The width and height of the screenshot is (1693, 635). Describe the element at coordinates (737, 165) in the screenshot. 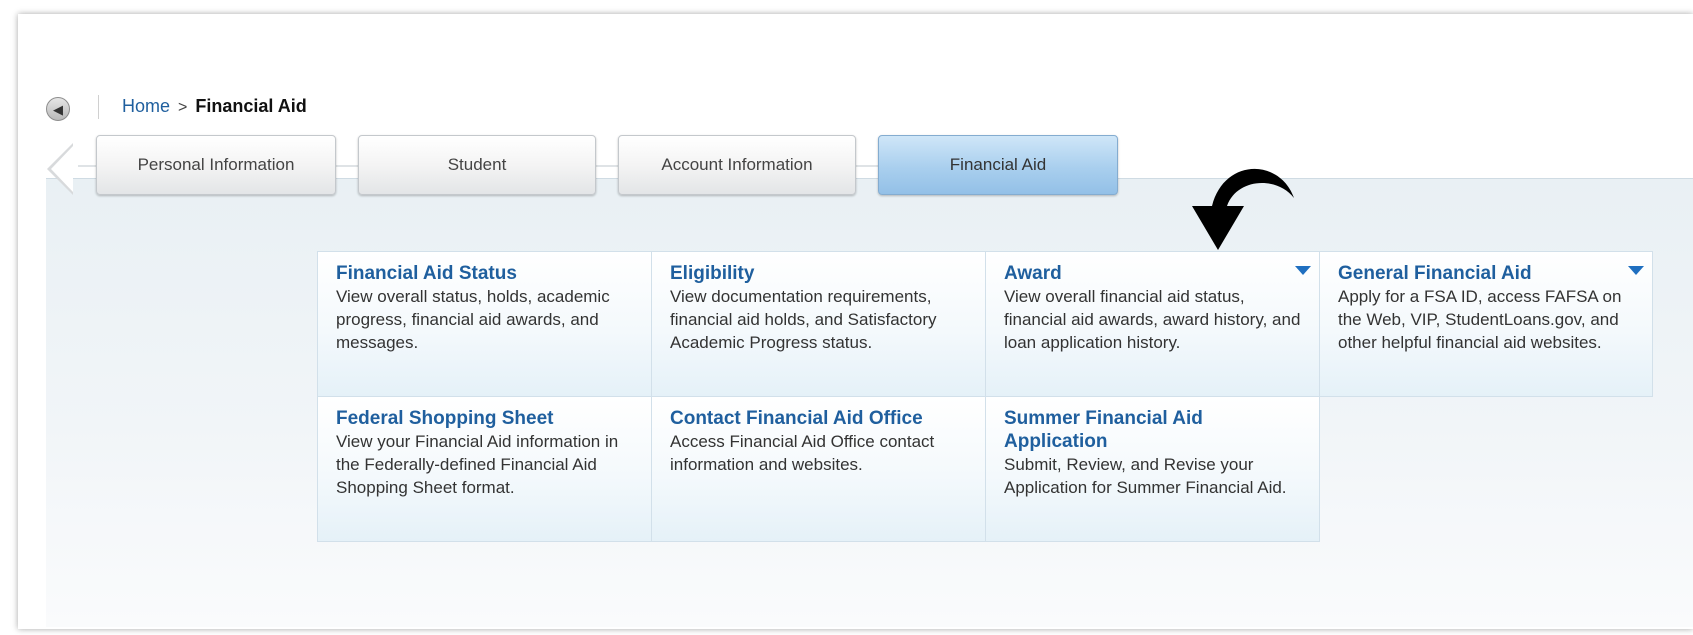

I see `tab-account-information: Account Information` at that location.